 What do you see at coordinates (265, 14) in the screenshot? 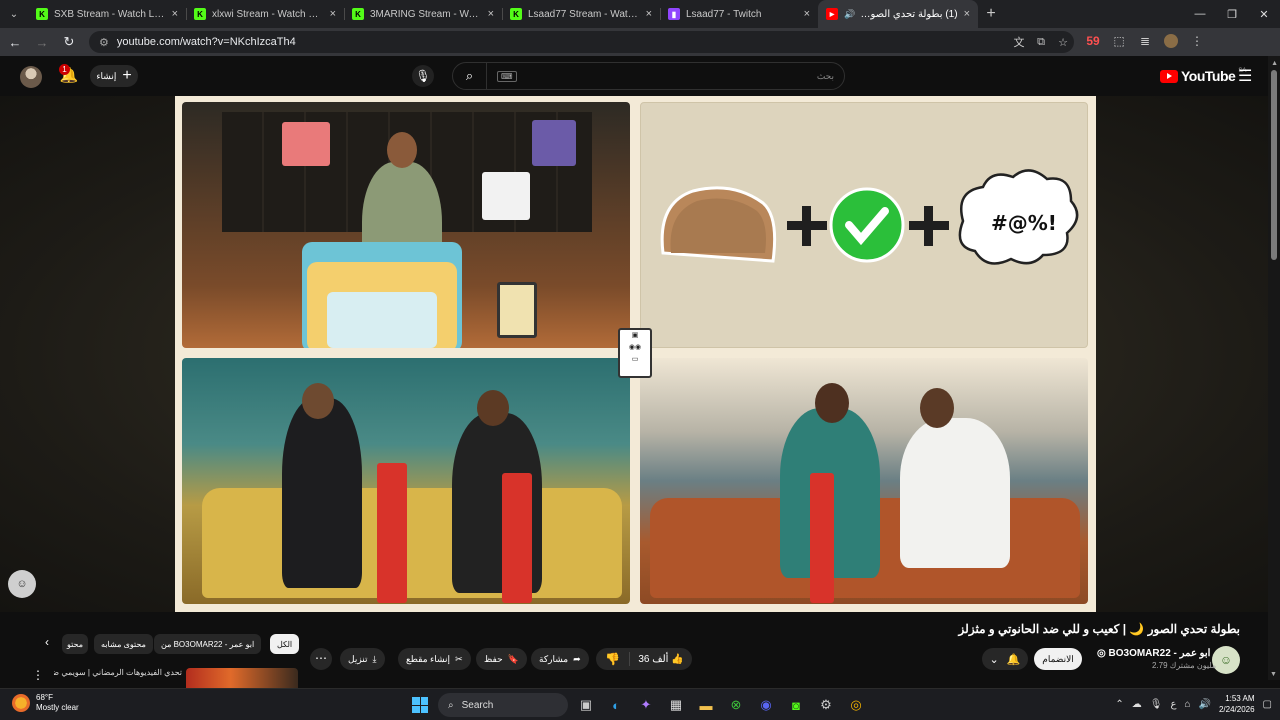
I see `tab-2: Kxlxwi Stream - Watch Live on Kick ×` at bounding box center [265, 14].